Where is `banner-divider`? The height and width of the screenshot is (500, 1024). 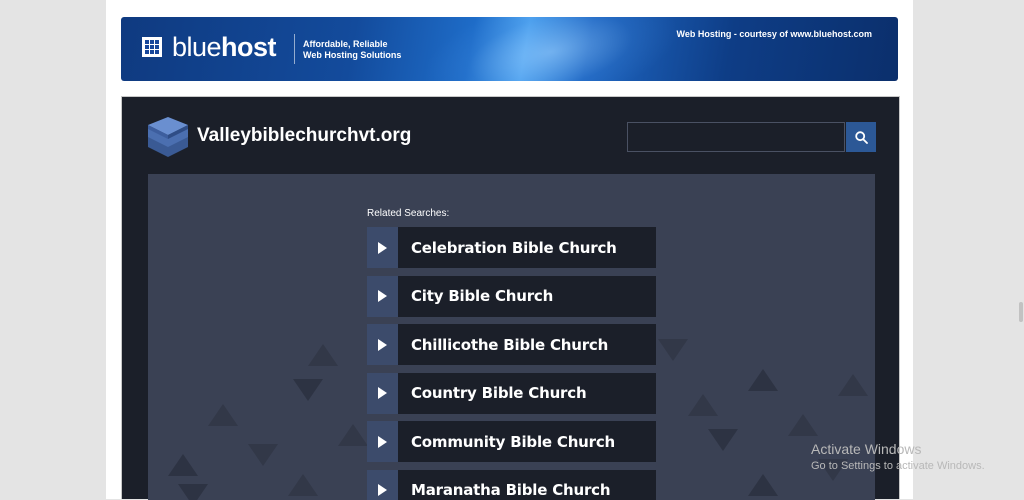 banner-divider is located at coordinates (294, 49).